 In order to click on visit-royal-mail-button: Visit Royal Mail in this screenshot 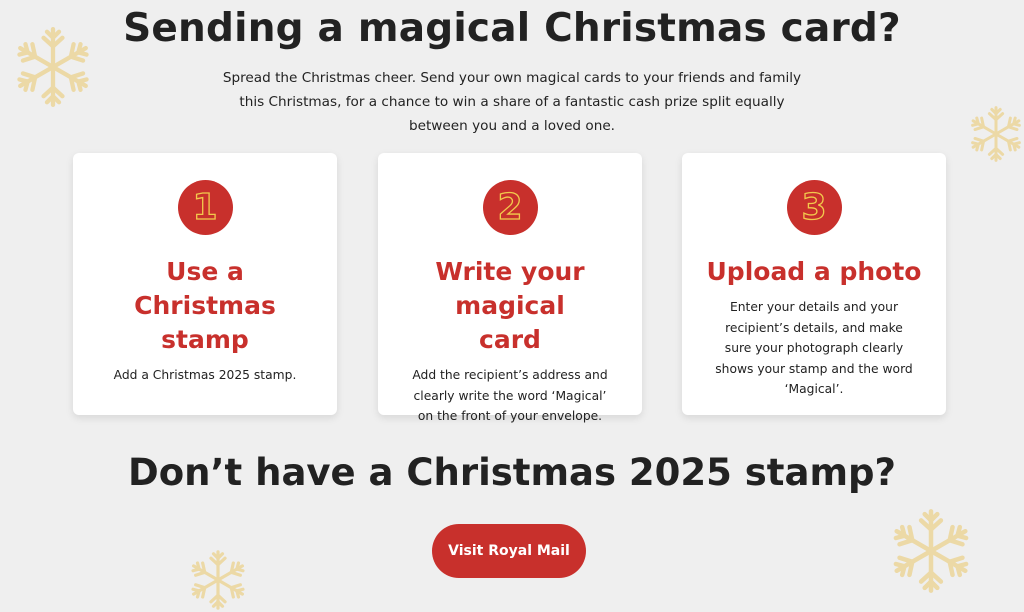, I will do `click(509, 551)`.